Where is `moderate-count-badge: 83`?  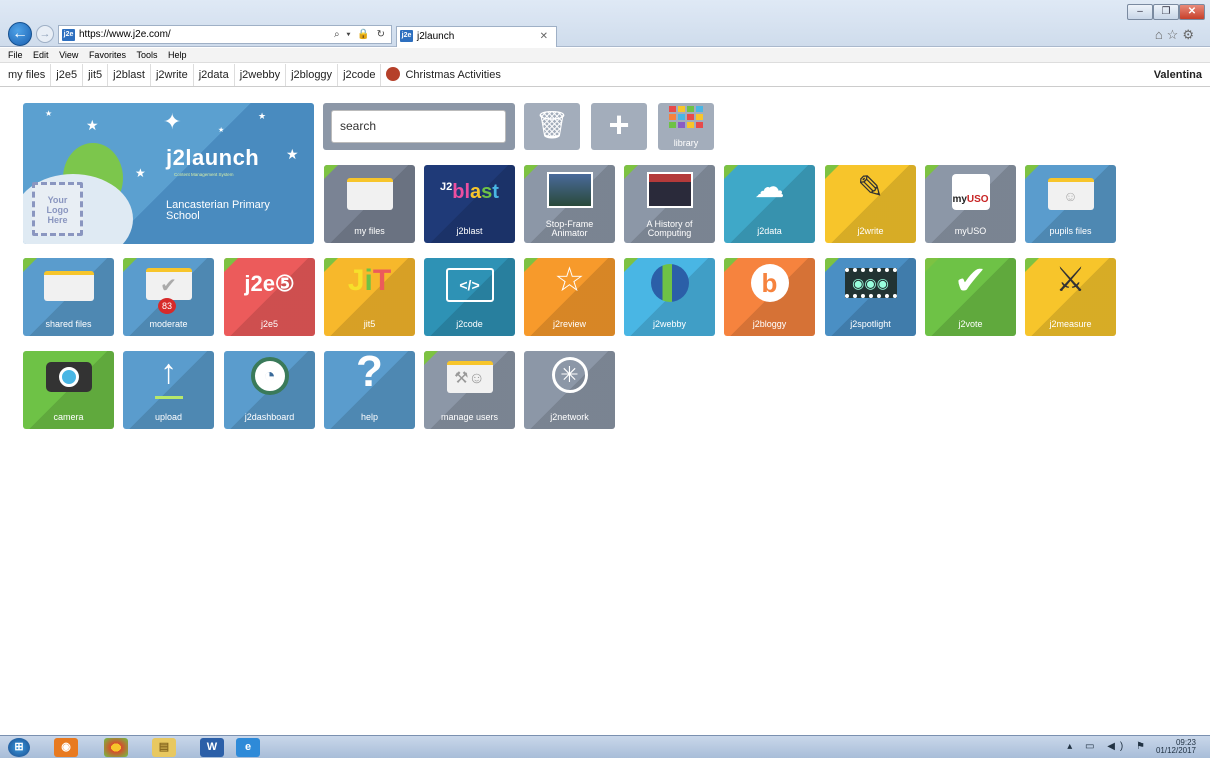 moderate-count-badge: 83 is located at coordinates (167, 306).